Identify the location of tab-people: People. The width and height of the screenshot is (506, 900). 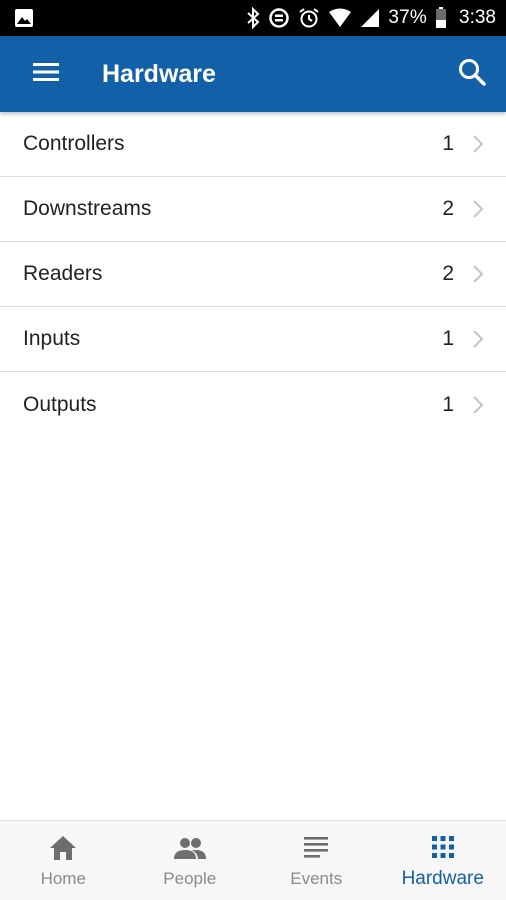
(190, 860).